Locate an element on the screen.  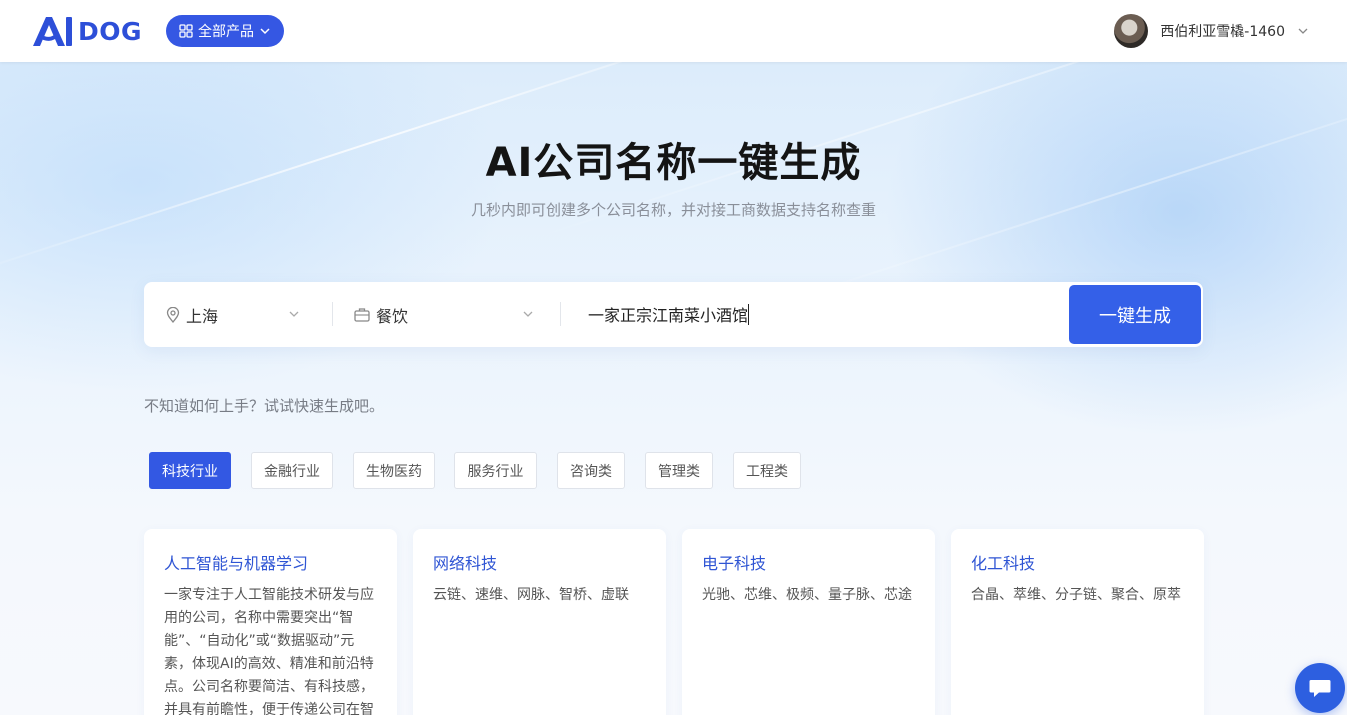
example-card: 化工科技 合晶、萃维、分子链、聚合、原萃 is located at coordinates (1077, 622).